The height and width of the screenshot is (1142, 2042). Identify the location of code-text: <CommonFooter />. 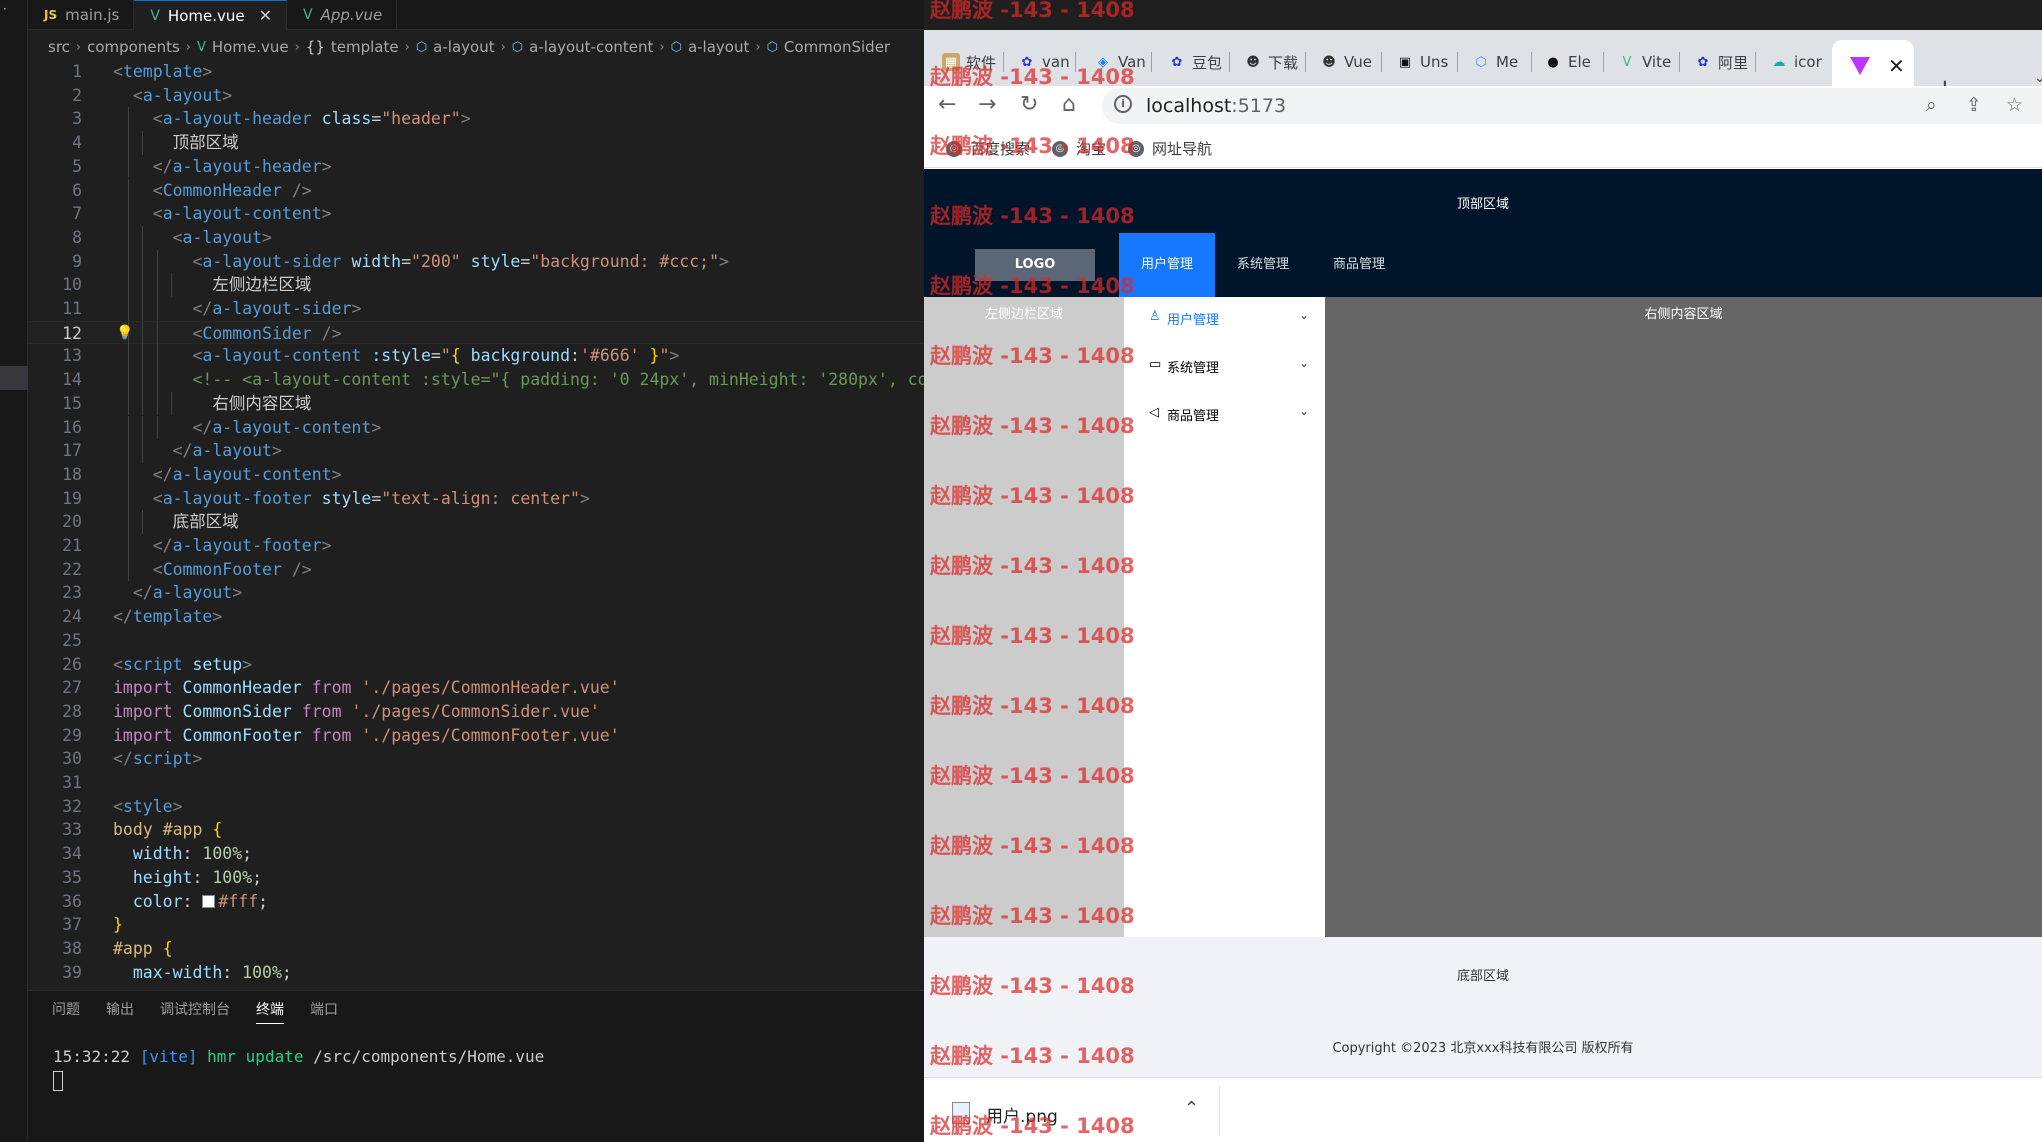
(232, 569).